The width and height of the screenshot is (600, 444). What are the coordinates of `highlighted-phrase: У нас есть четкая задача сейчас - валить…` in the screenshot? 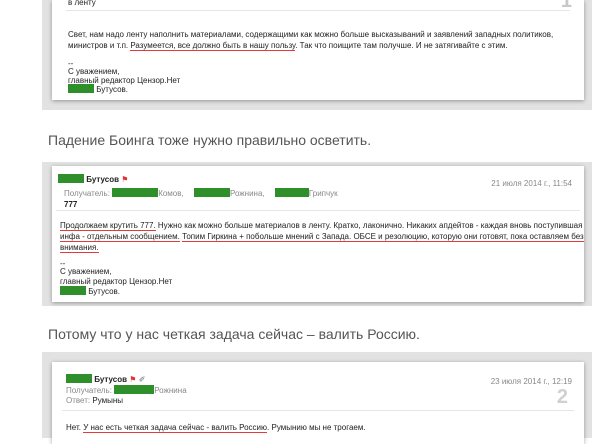 It's located at (175, 428).